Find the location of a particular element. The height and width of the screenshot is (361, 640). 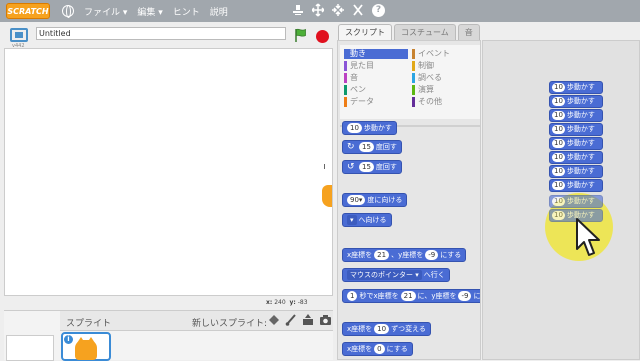

block-glide: 1 秒でx座標を 21 に、y座標を -9 に変 is located at coordinates (411, 296).